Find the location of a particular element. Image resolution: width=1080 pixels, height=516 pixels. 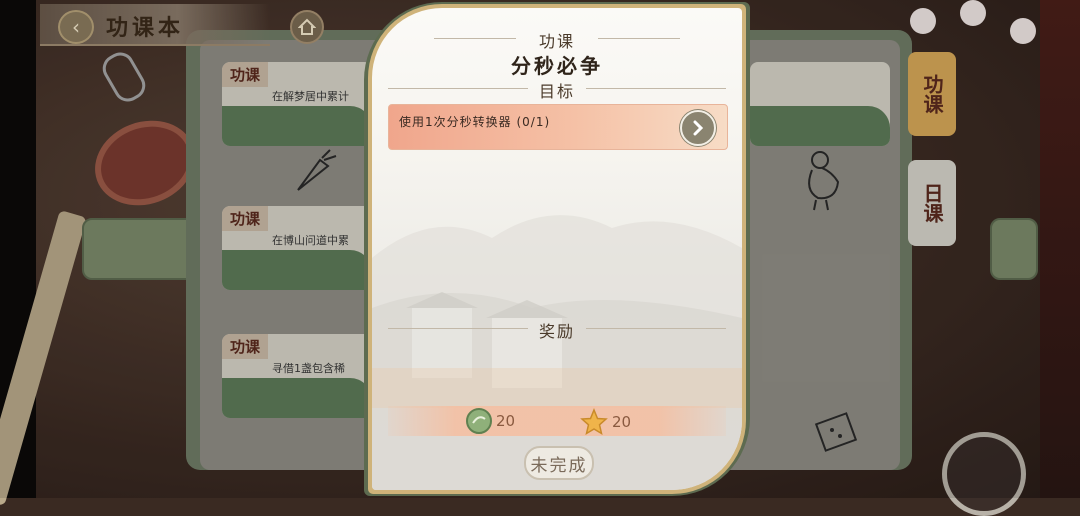

reward-jade-coin: 20 is located at coordinates (490, 421).